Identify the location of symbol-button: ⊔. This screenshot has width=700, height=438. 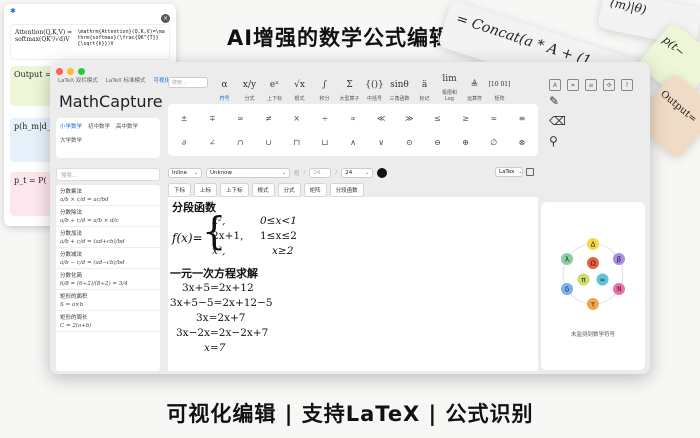
(325, 142).